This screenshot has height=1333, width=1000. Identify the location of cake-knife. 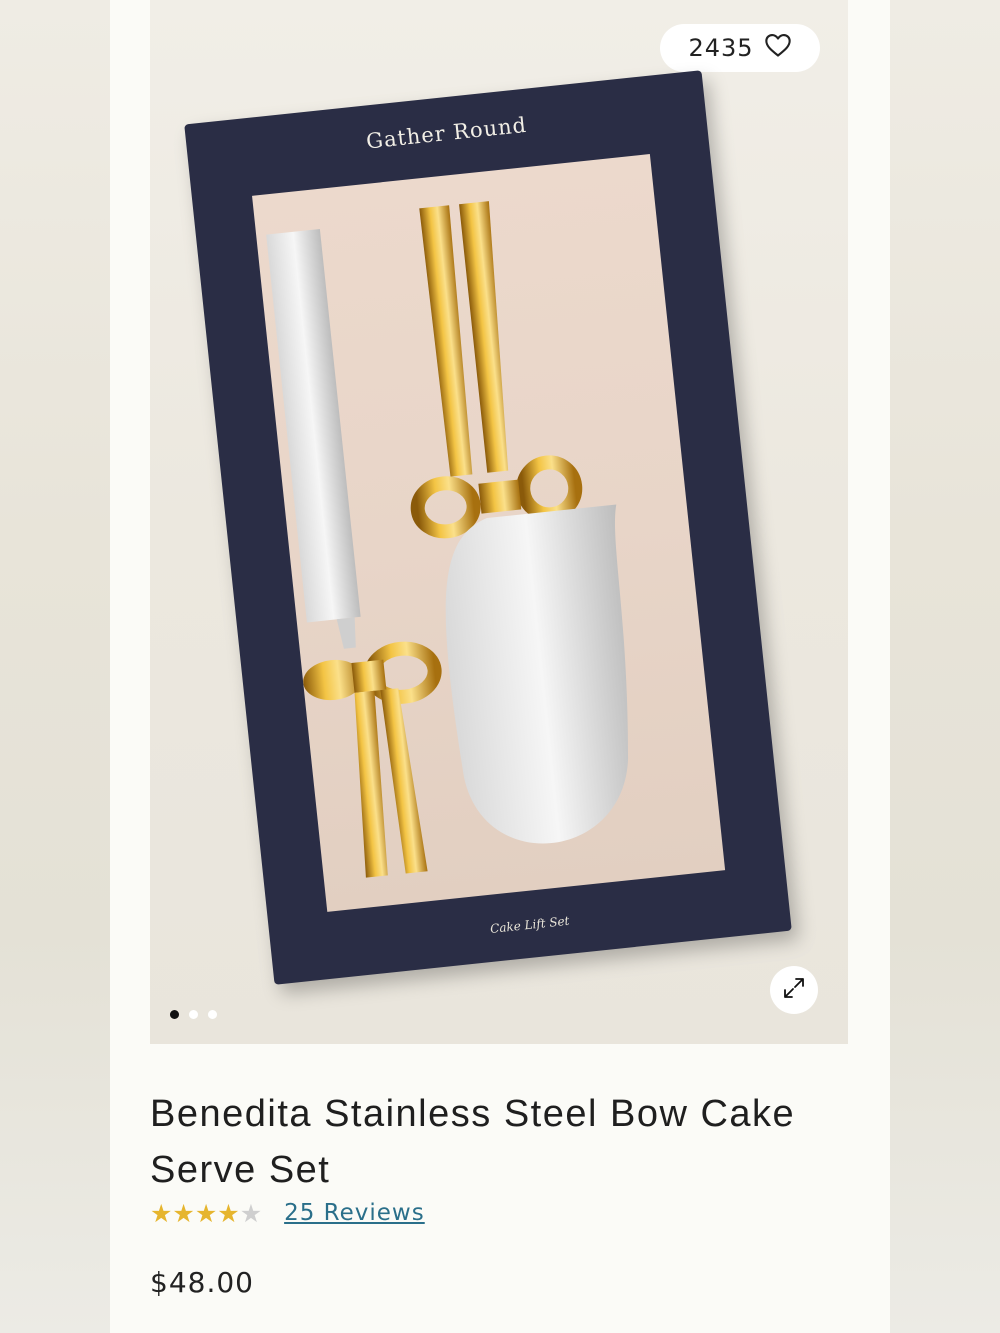
(354, 553).